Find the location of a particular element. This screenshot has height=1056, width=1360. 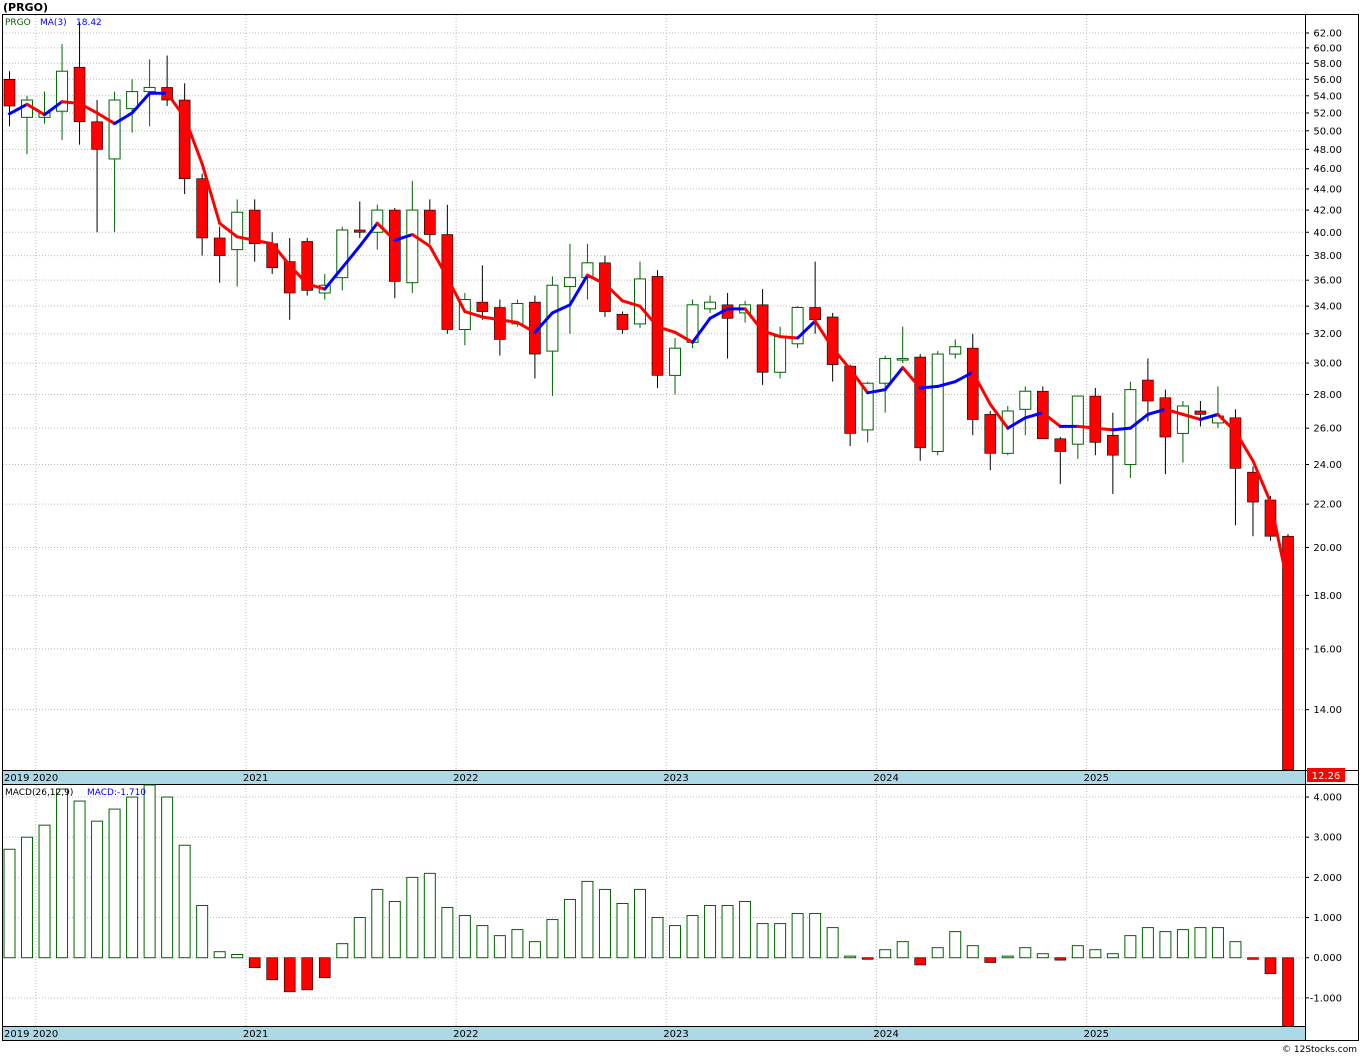

price-y-tick-label: 48.00 is located at coordinates (1327, 150).